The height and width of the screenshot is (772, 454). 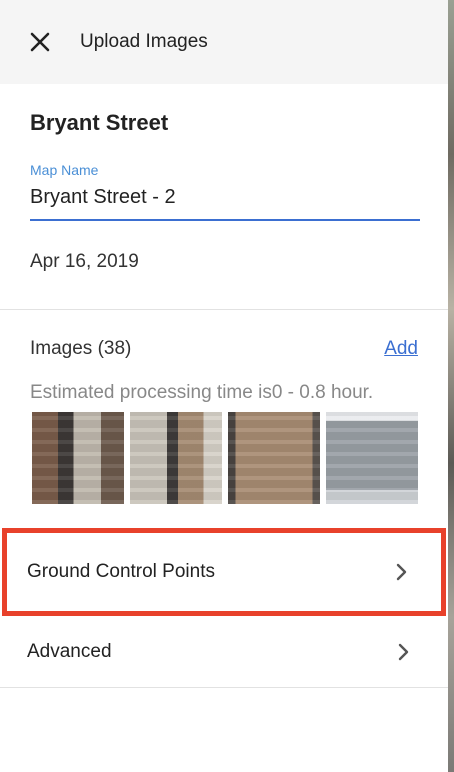 I want to click on map-title: Bryant Street, so click(x=99, y=122).